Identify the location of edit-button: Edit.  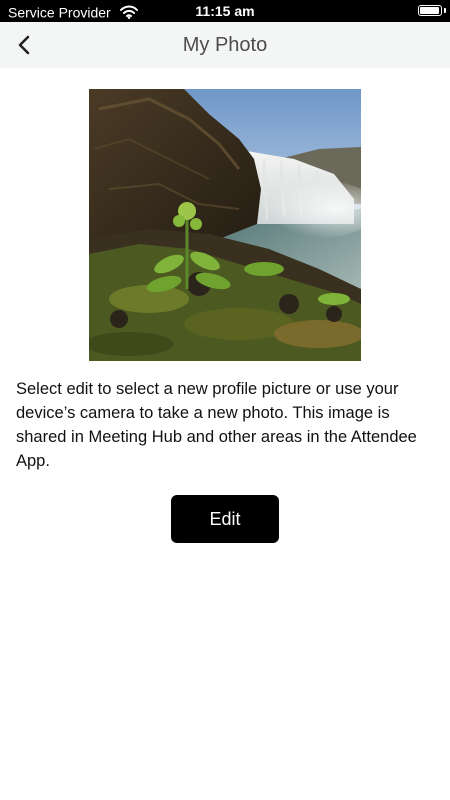
(225, 519).